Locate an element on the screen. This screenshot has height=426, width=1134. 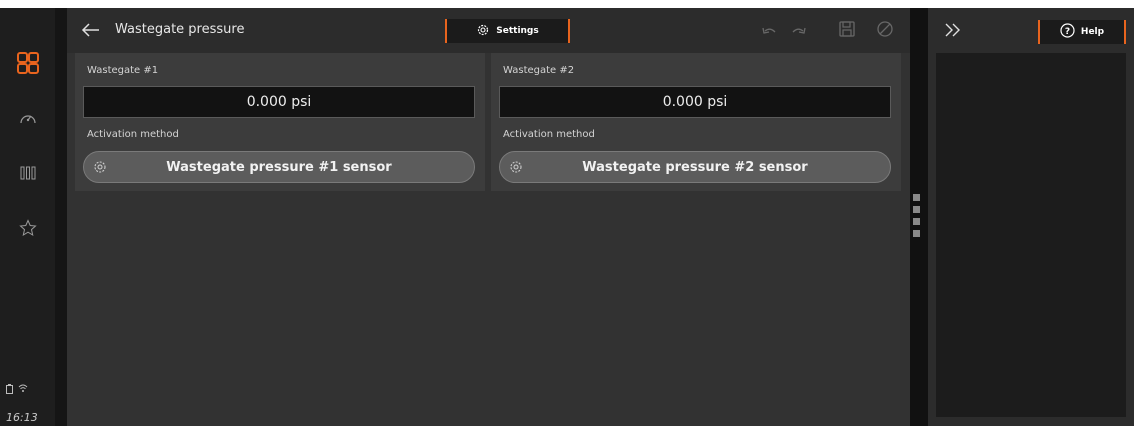
nav-rail: 16:13 is located at coordinates (27, 217).